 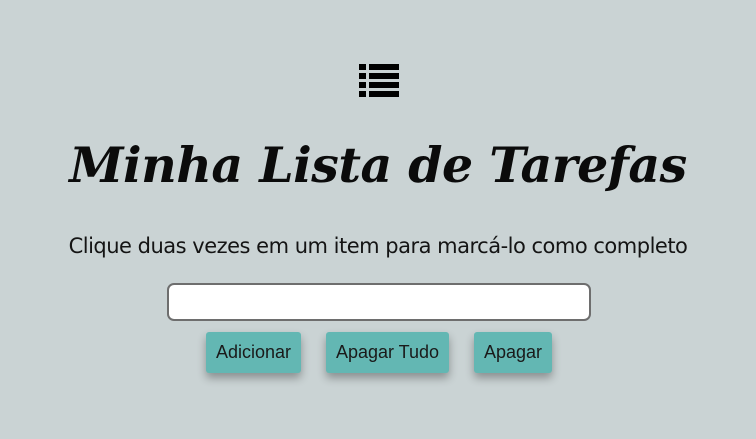 What do you see at coordinates (513, 352) in the screenshot?
I see `delete-button: Apagar` at bounding box center [513, 352].